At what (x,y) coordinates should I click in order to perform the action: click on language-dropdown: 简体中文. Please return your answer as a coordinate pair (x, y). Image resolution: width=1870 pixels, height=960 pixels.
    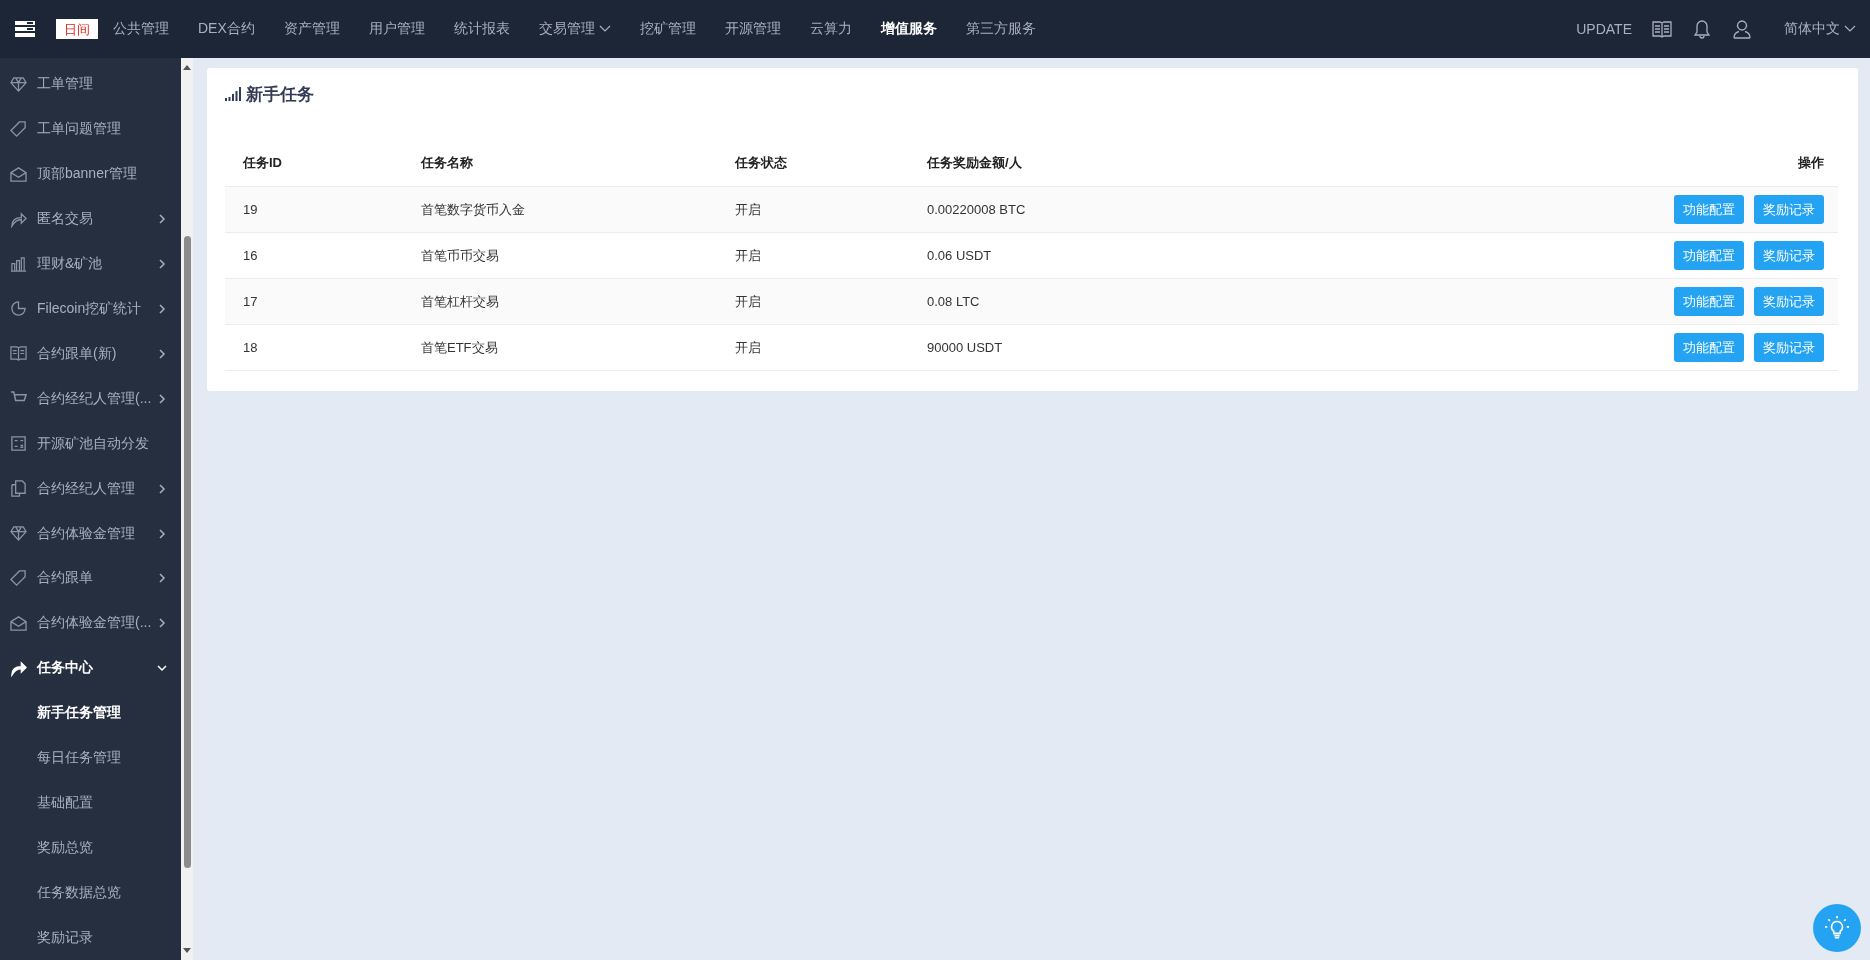
    Looking at the image, I should click on (1820, 29).